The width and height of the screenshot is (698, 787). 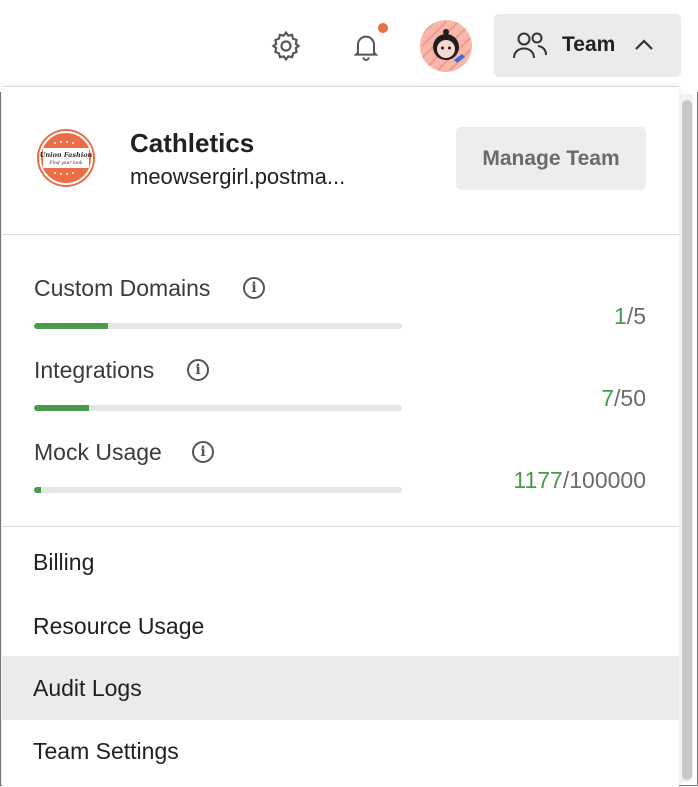 I want to click on usage-label: Custom Domains, so click(x=122, y=288).